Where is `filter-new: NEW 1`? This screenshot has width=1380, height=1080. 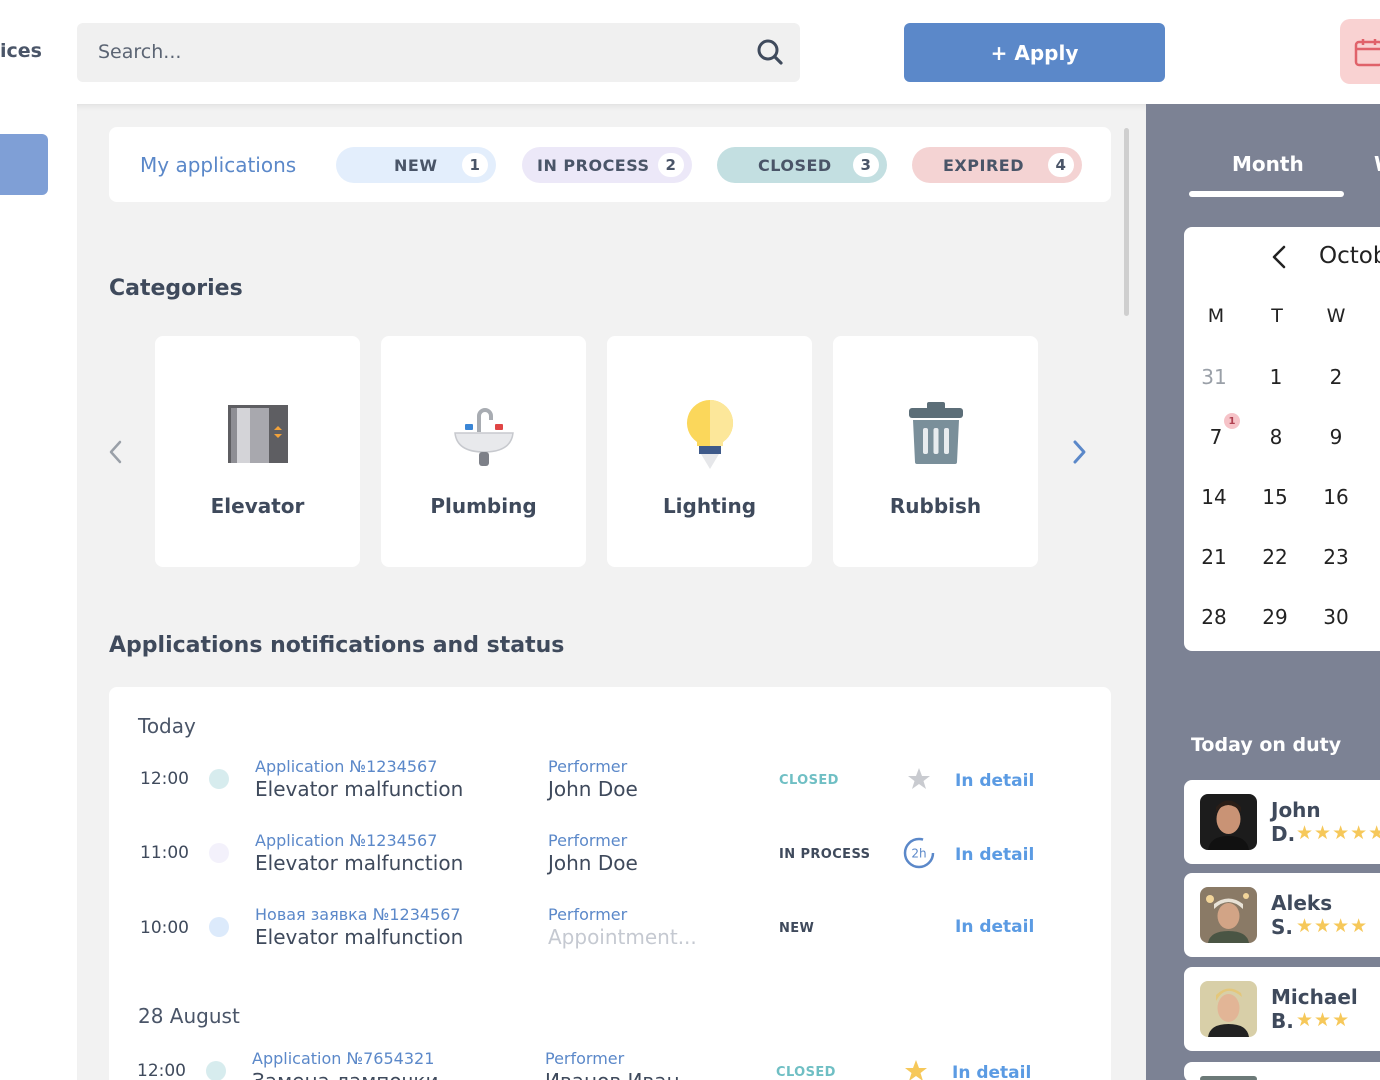 filter-new: NEW 1 is located at coordinates (416, 165).